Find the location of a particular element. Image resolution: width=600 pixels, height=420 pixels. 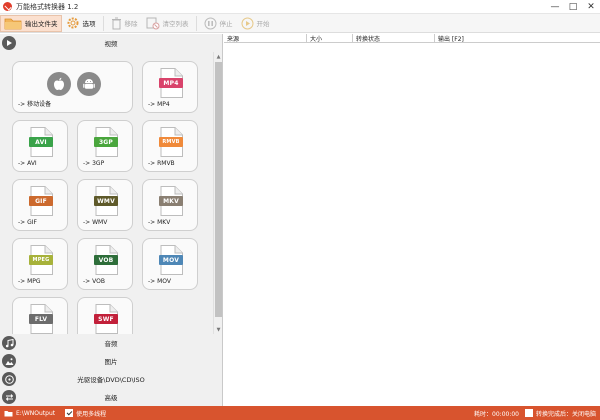

category-image-label: 图片 is located at coordinates (111, 362).